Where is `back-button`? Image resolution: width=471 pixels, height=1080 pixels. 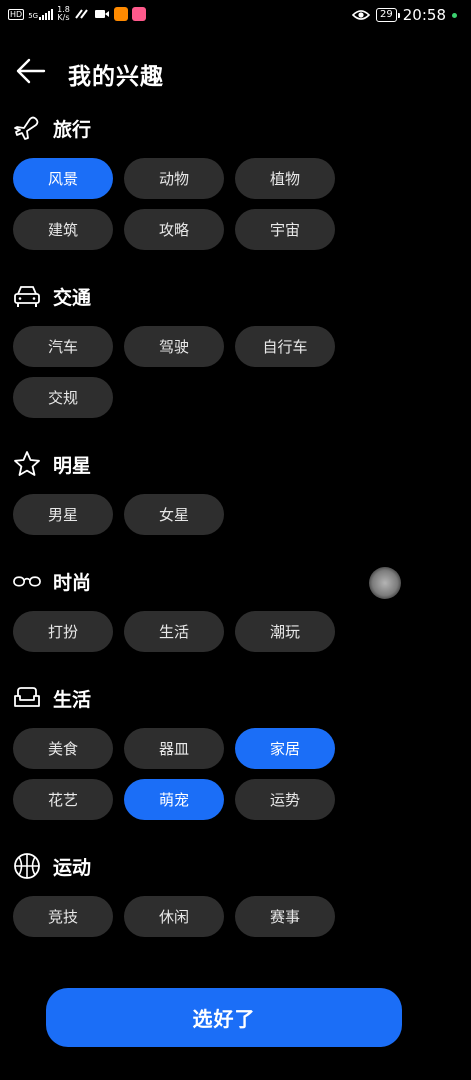
back-button is located at coordinates (31, 71).